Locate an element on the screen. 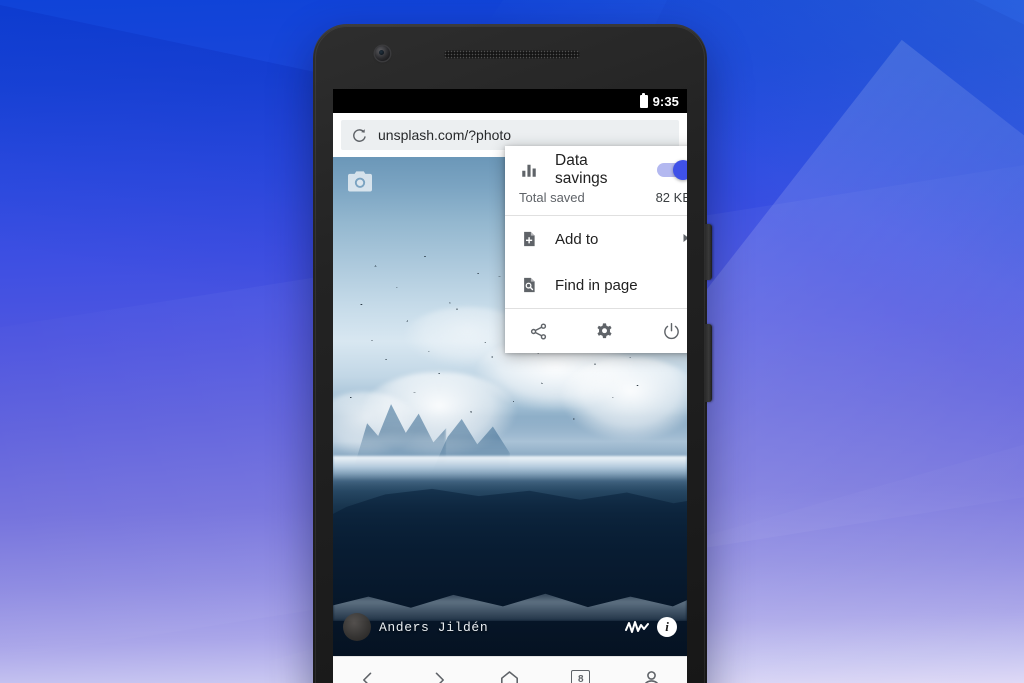 The image size is (1024, 683). bar-chart-icon is located at coordinates (529, 170).